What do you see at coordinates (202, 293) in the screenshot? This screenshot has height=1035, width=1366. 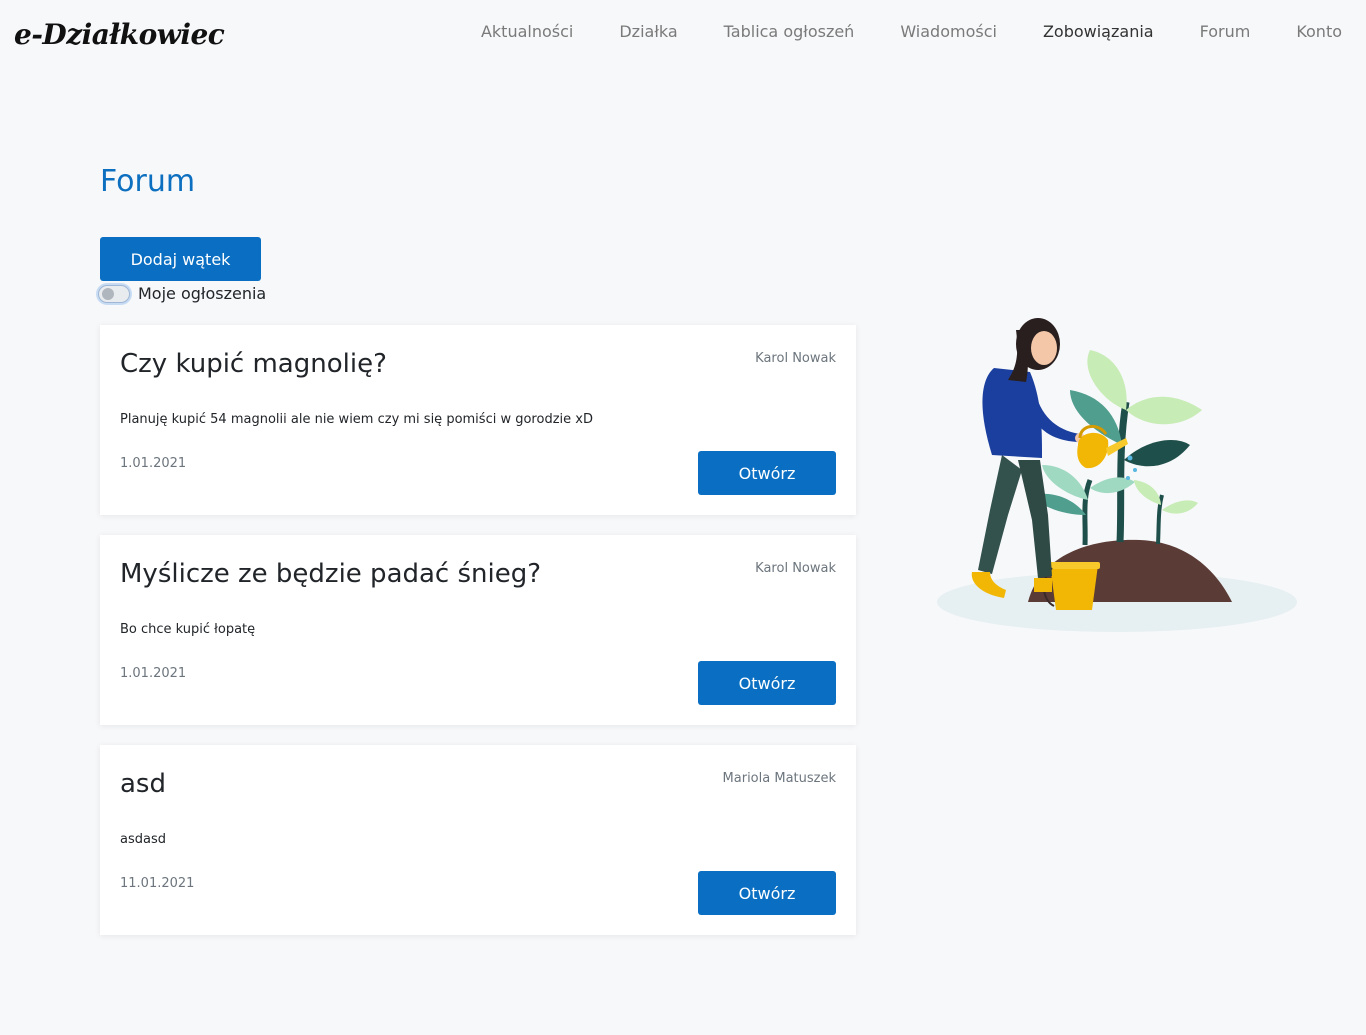 I see `my-posts-toggle-label: Moje ogłoszenia` at bounding box center [202, 293].